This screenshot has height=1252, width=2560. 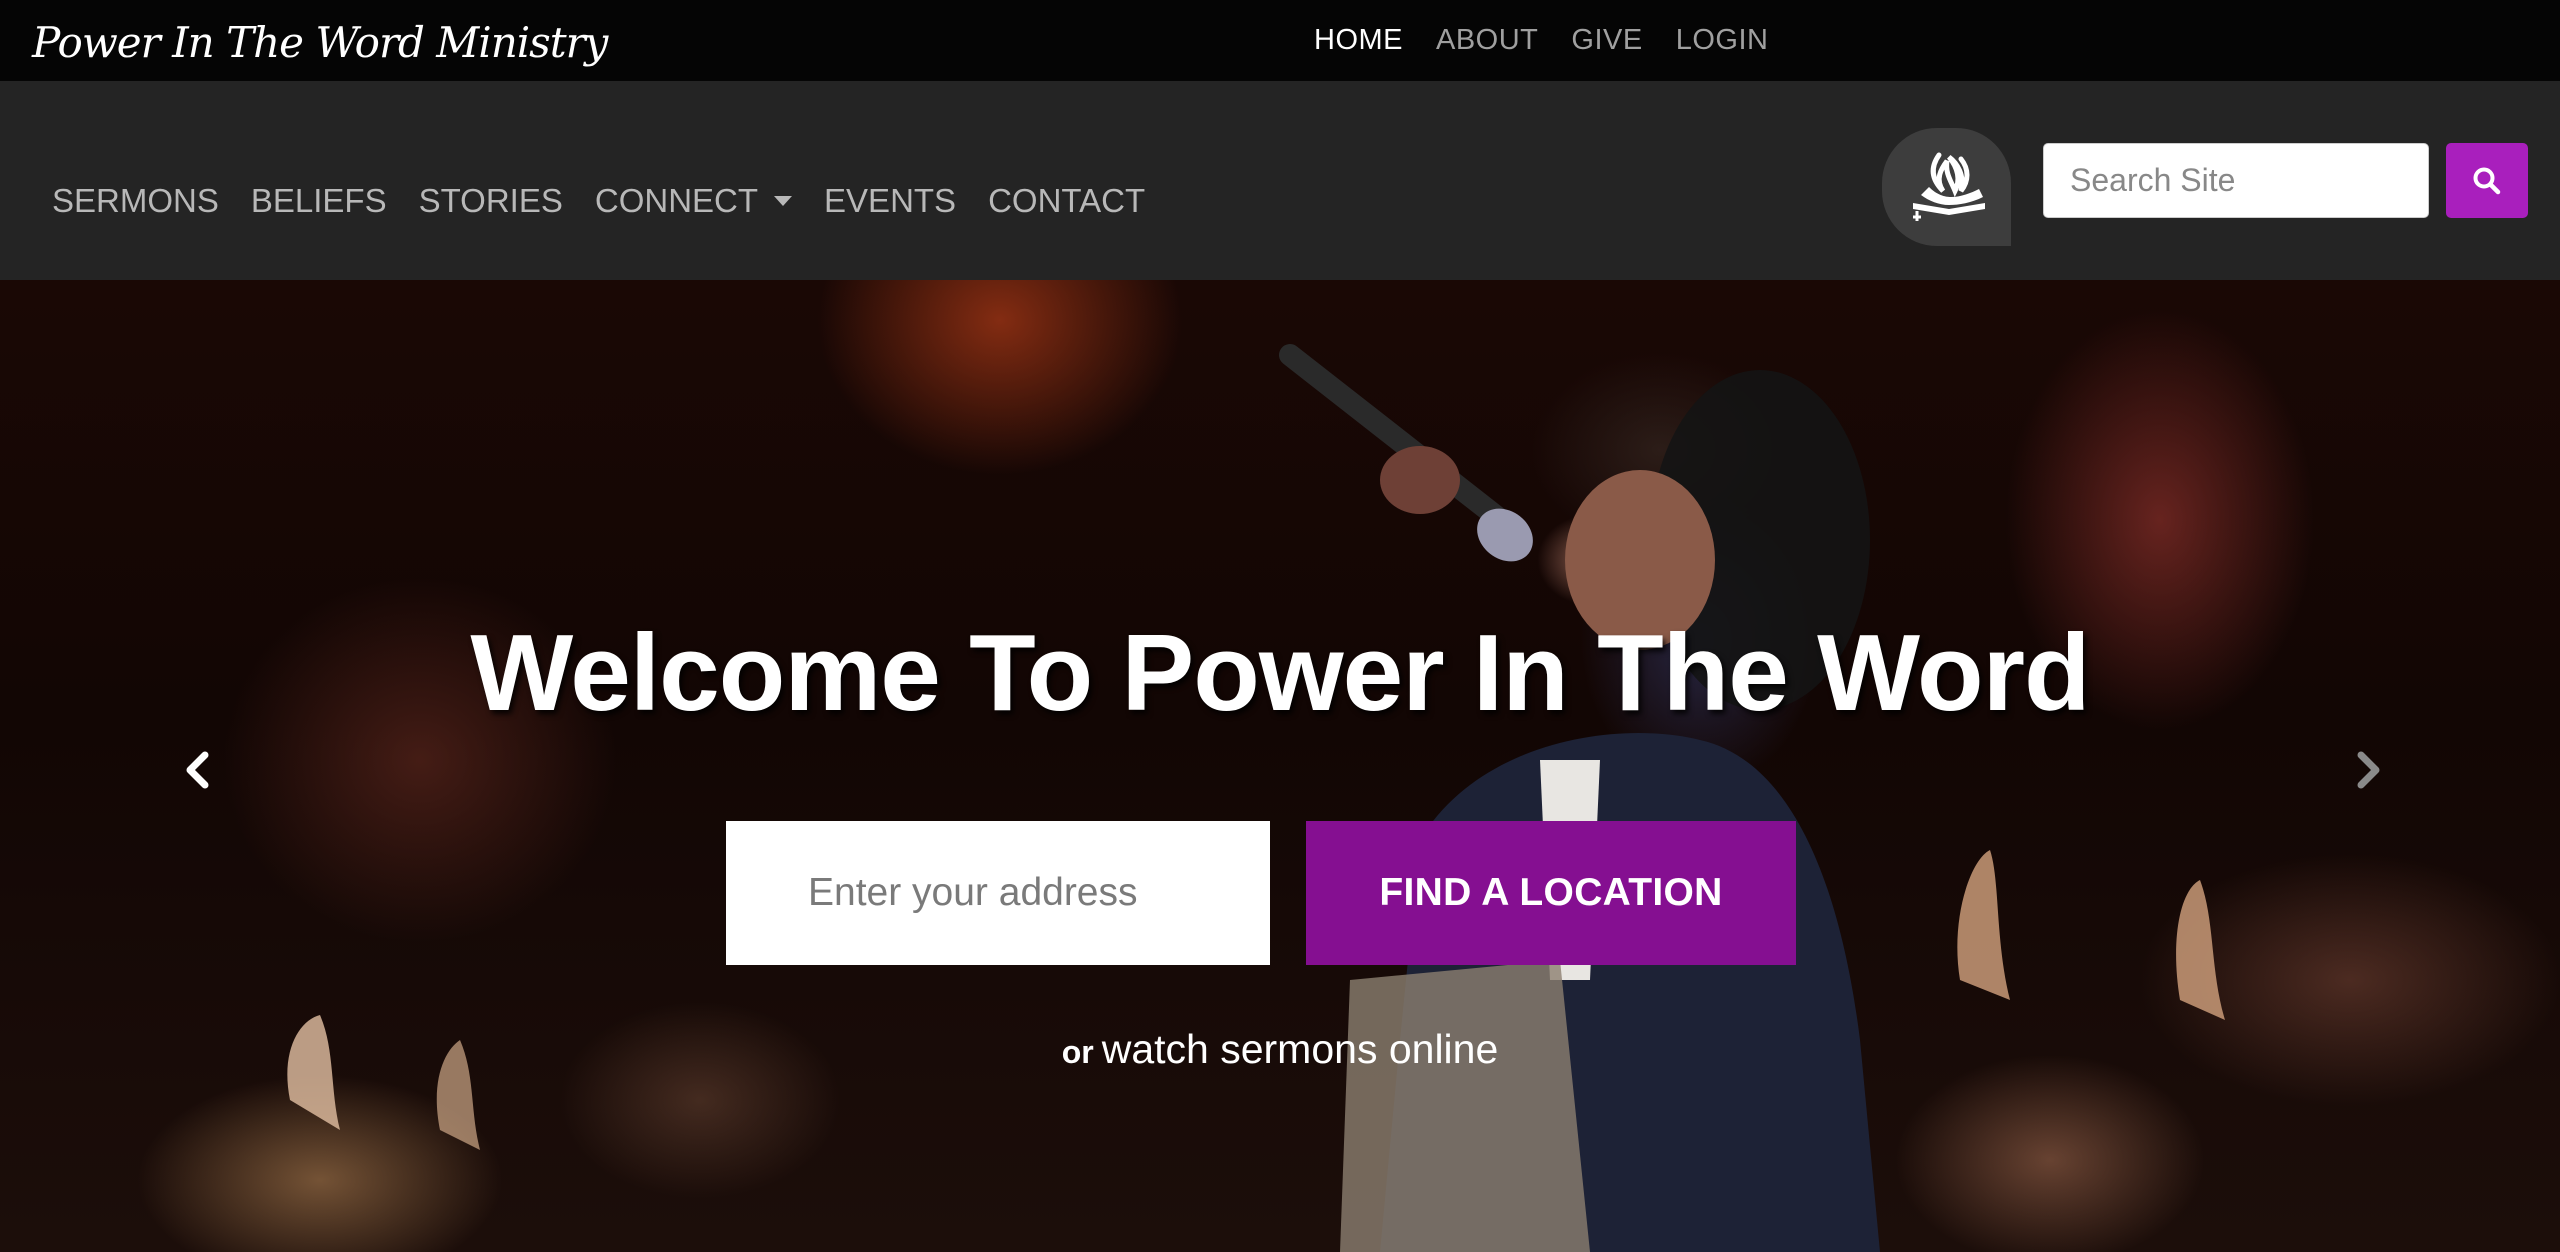 I want to click on carousel-next-button, so click(x=2368, y=770).